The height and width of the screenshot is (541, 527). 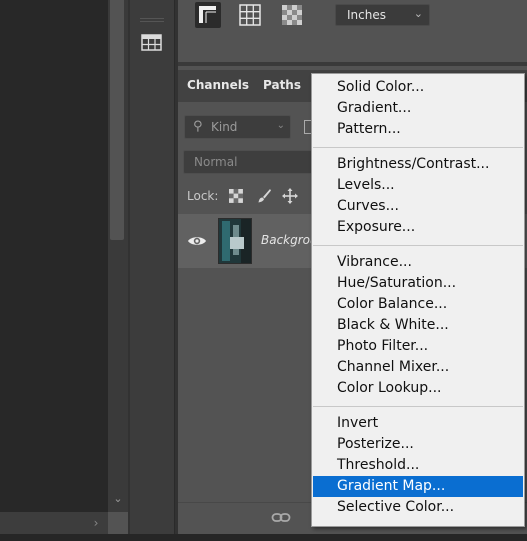 I want to click on blend-mode-select: Normal, so click(x=248, y=162).